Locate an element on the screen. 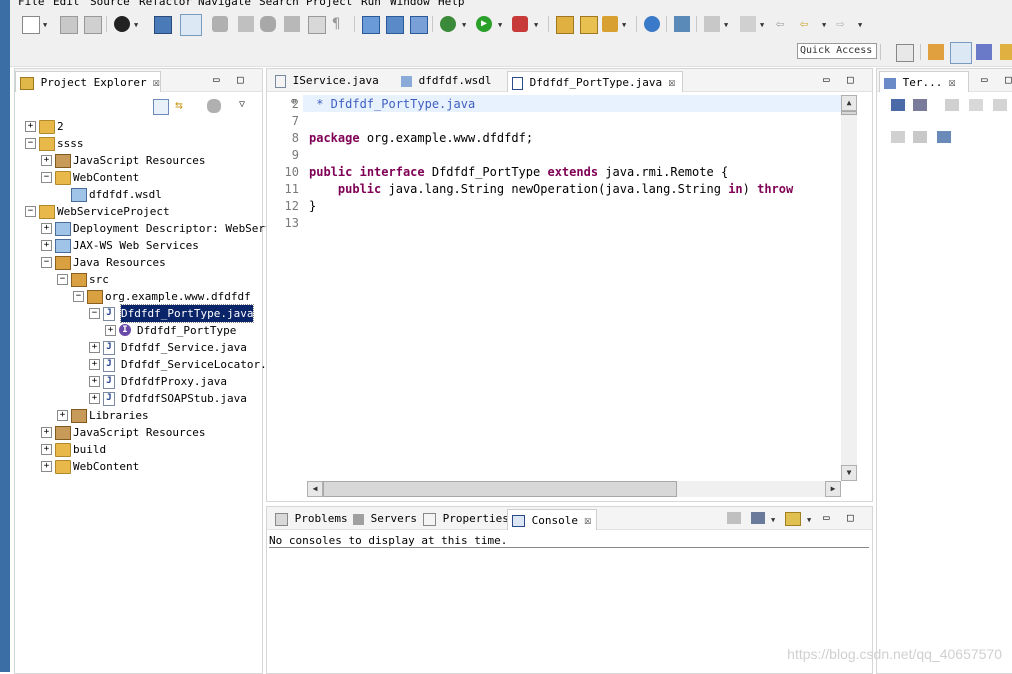 This screenshot has height=674, width=1012. tab-dfdfdf-porttype-java: Dfdfdf_PortType.java ☒ is located at coordinates (595, 81).